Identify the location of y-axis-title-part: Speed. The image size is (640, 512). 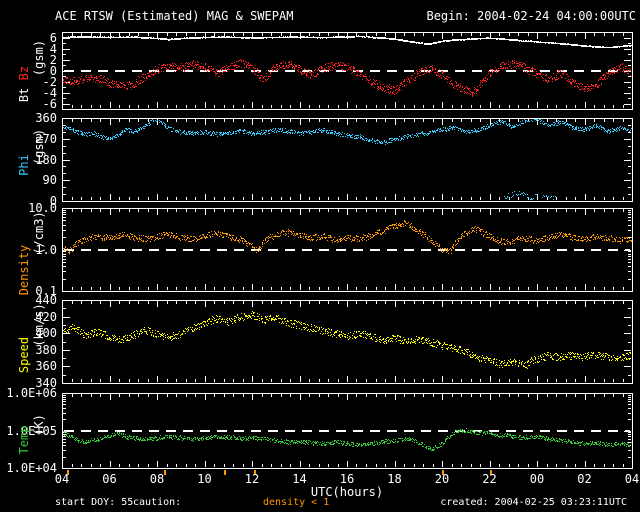
(24, 354).